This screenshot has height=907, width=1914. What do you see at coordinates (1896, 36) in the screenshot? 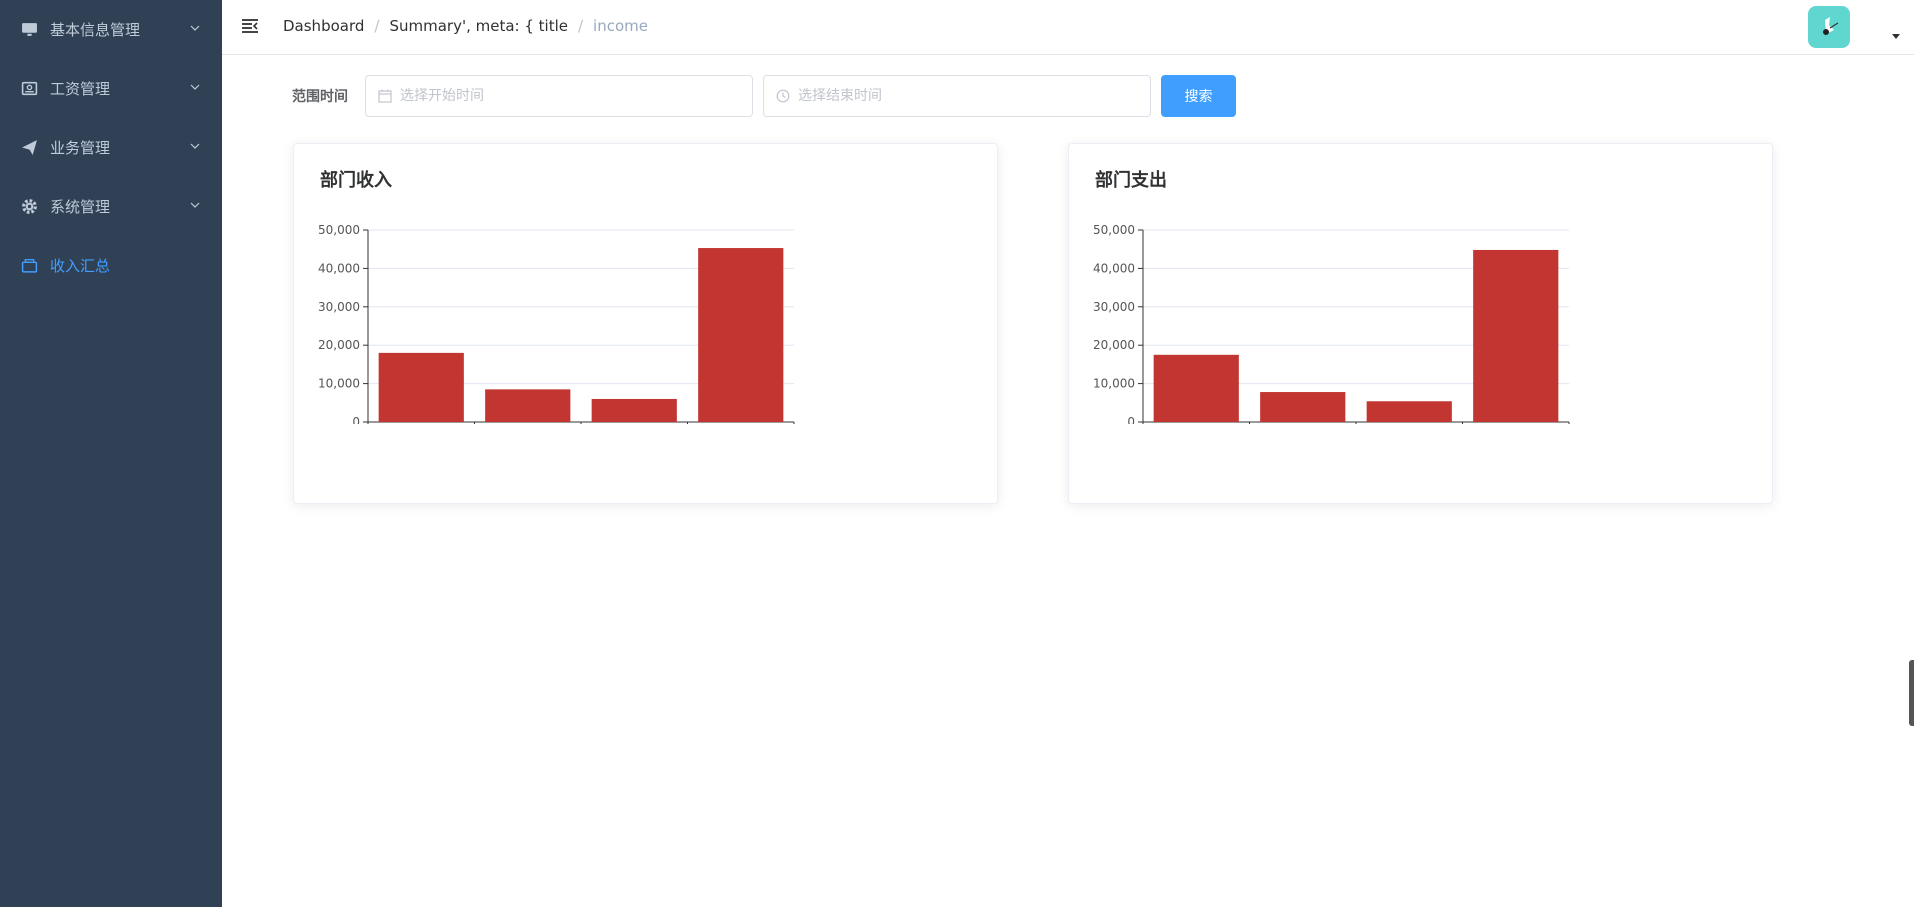
I see `caret-down-icon` at bounding box center [1896, 36].